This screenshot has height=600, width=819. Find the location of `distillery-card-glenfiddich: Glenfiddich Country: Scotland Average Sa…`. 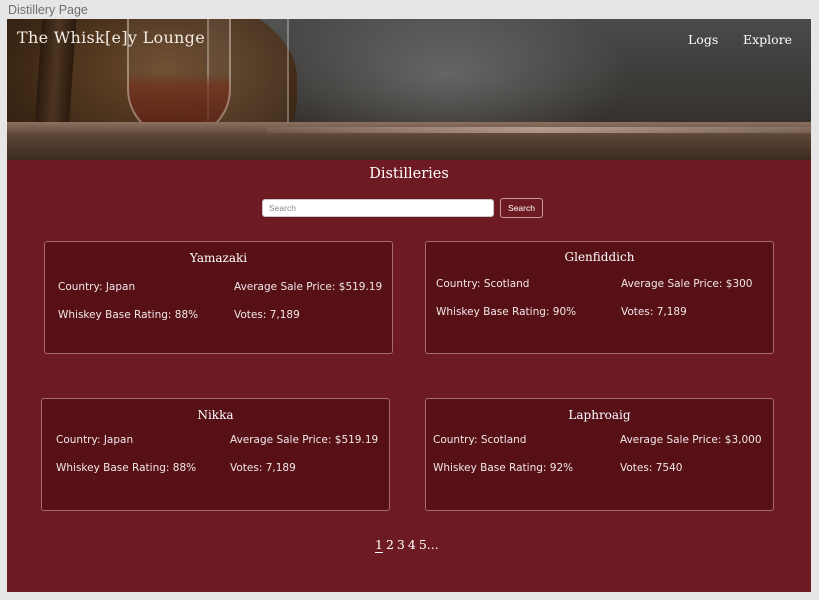

distillery-card-glenfiddich: Glenfiddich Country: Scotland Average Sa… is located at coordinates (599, 297).